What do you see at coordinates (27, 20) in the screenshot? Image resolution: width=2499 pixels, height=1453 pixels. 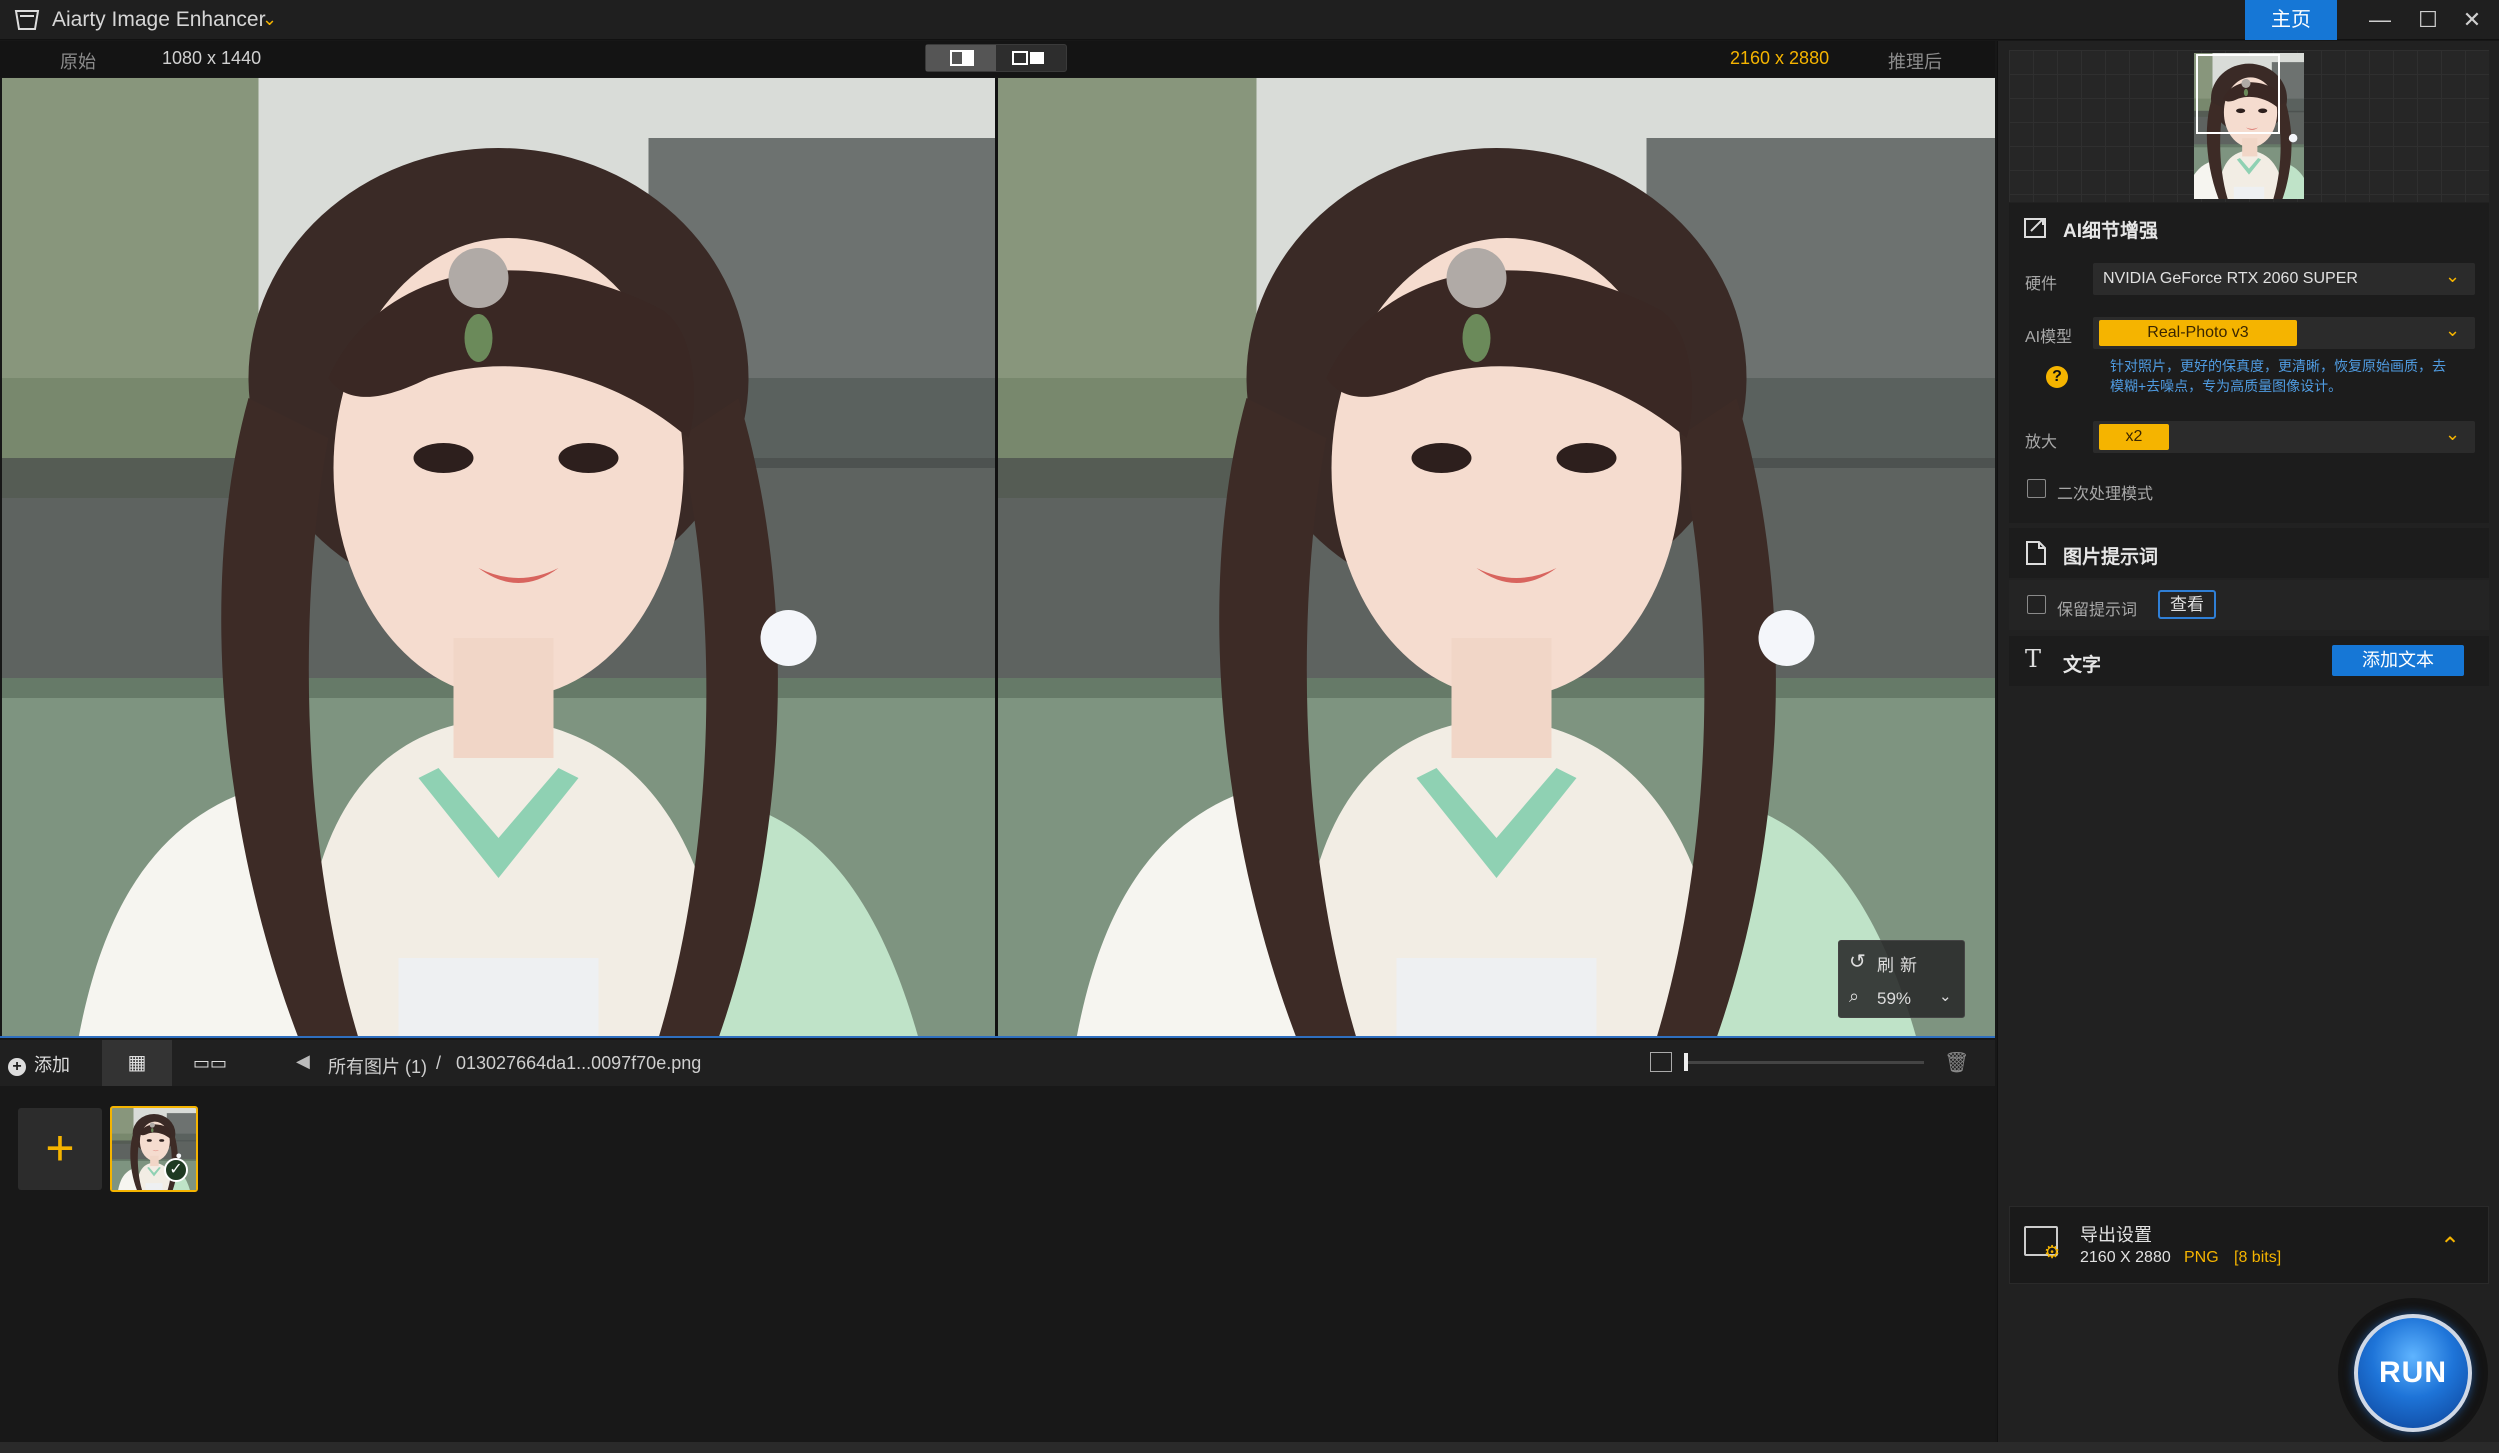 I see `app-logo-icon` at bounding box center [27, 20].